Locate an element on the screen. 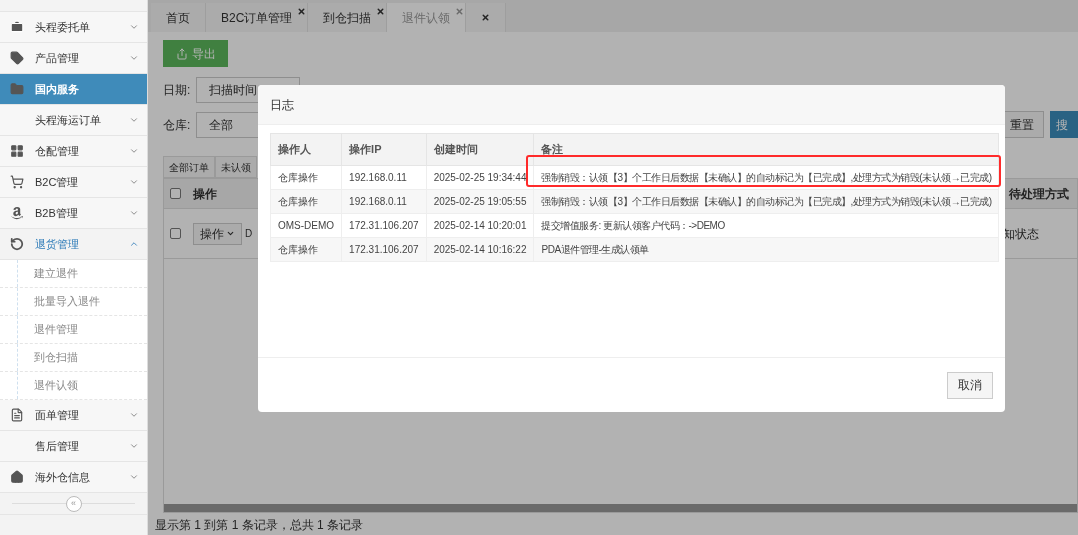 This screenshot has width=1078, height=535. sidebar-item: B2C管理 is located at coordinates (73, 182).